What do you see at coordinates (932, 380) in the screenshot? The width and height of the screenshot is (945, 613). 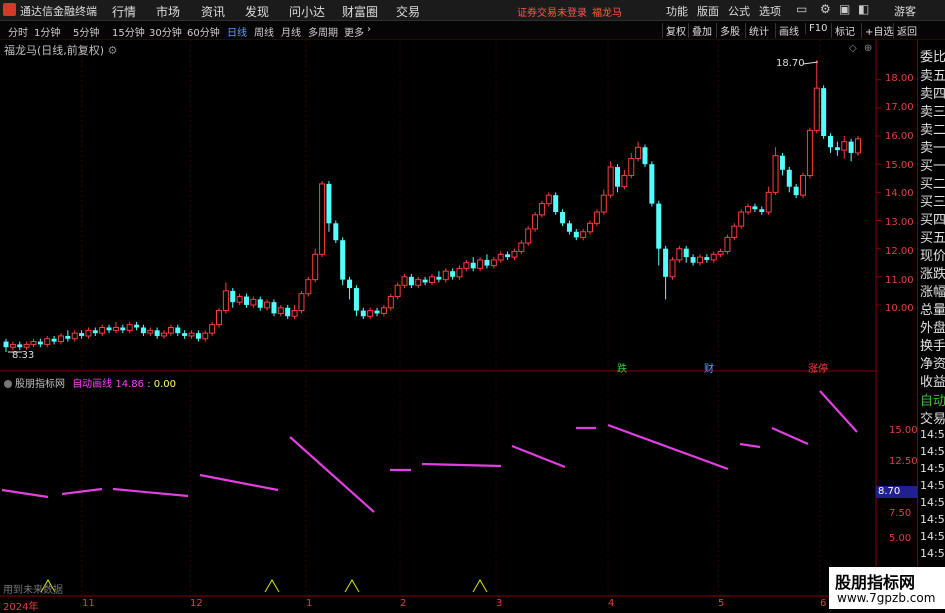 I see `panel-item: 收益` at bounding box center [932, 380].